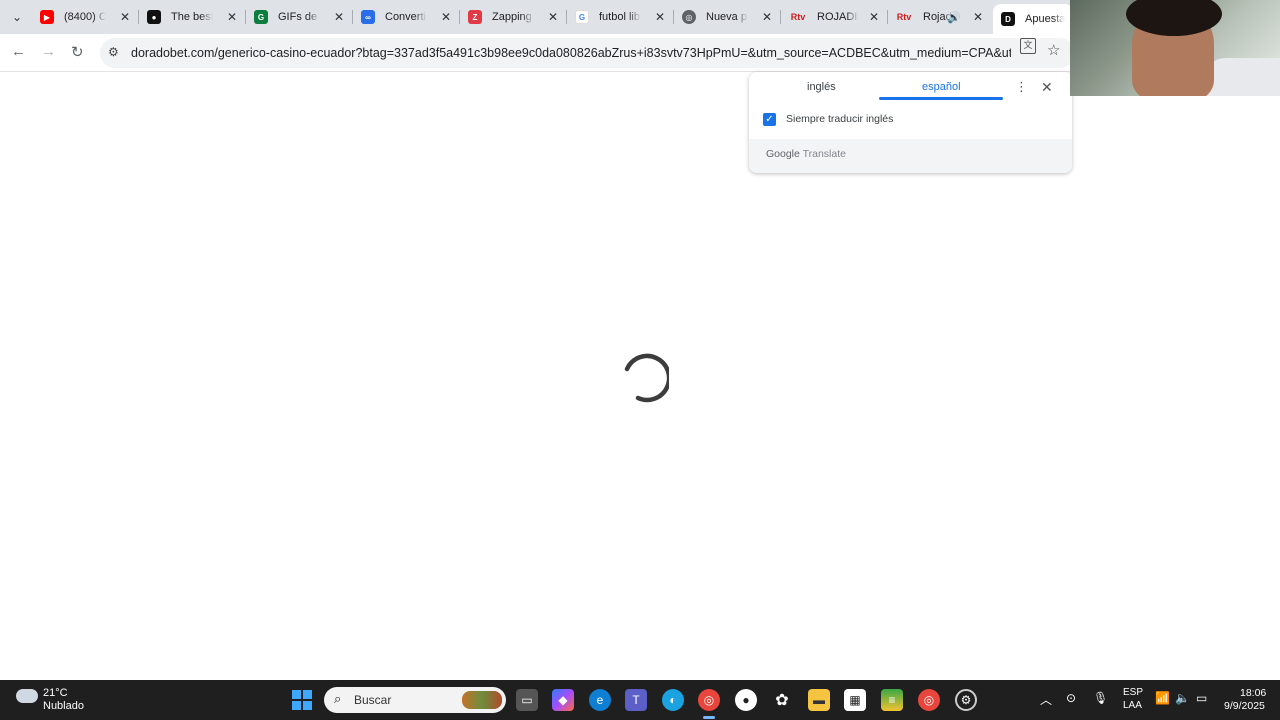 The height and width of the screenshot is (720, 1280). What do you see at coordinates (1182, 698) in the screenshot?
I see `volume-icon: 🔈` at bounding box center [1182, 698].